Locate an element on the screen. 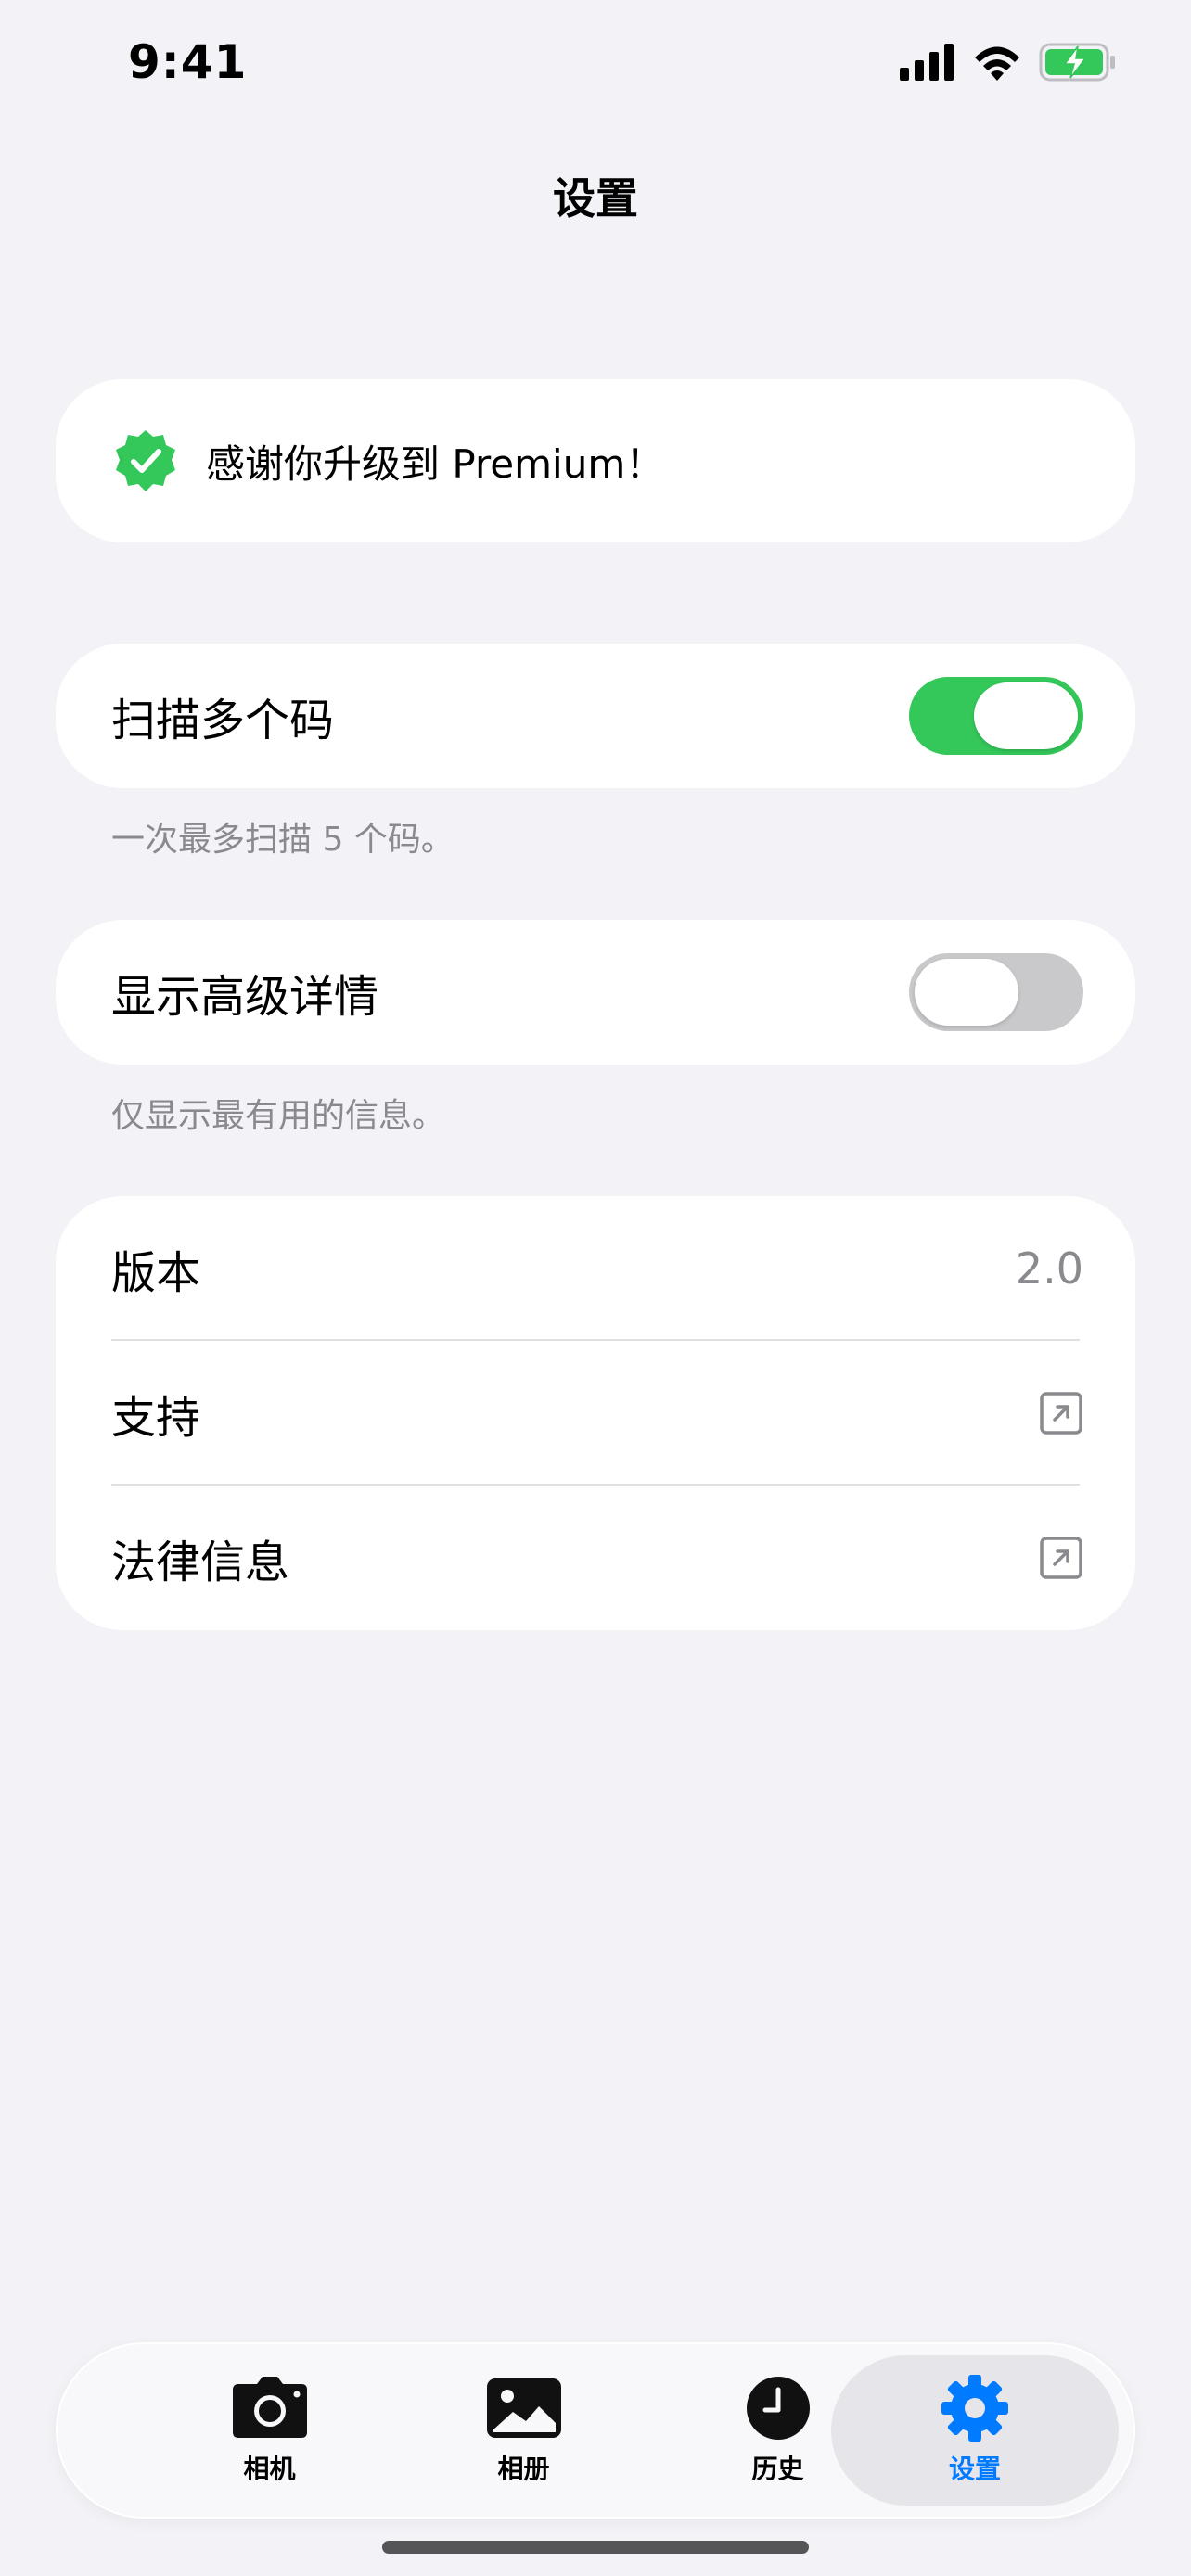  premium-banner: 感谢你升级到 Premium！ is located at coordinates (595, 460).